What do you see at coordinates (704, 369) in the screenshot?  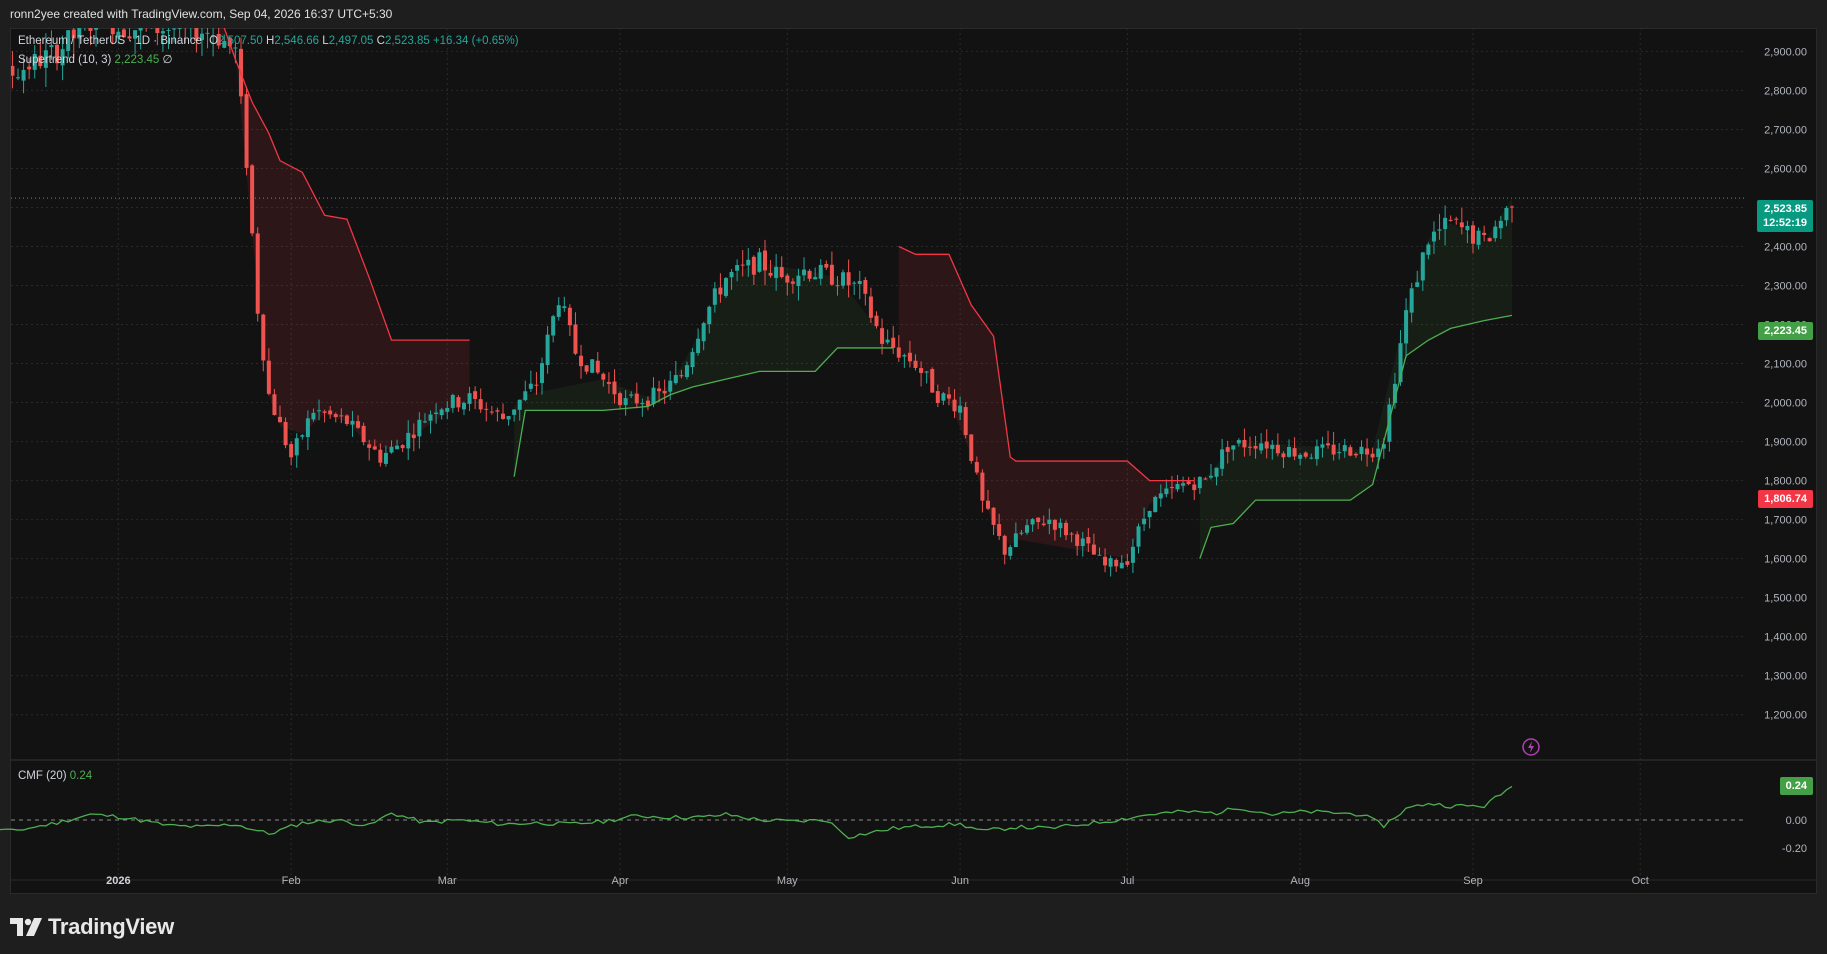 I see `supertrend-fill-up` at bounding box center [704, 369].